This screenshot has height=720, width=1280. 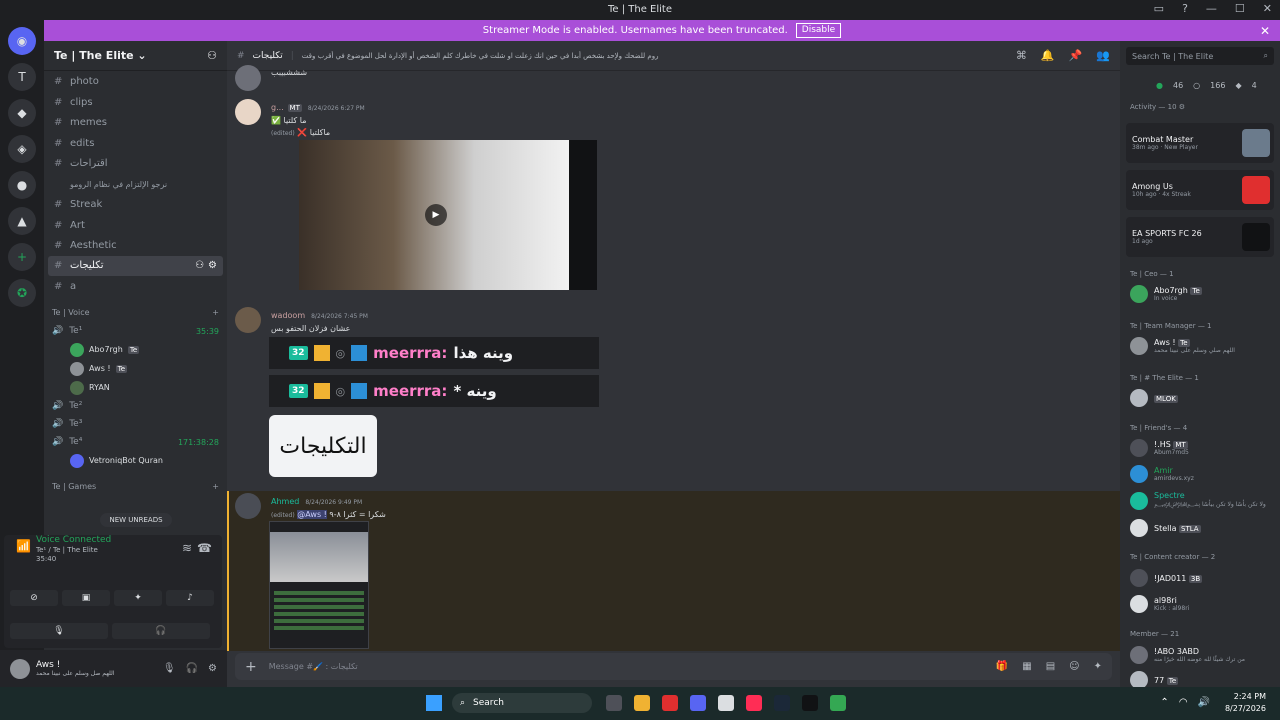 What do you see at coordinates (135, 331) in the screenshot?
I see `voice-channel: 🔊 Te¹ 35:39` at bounding box center [135, 331].